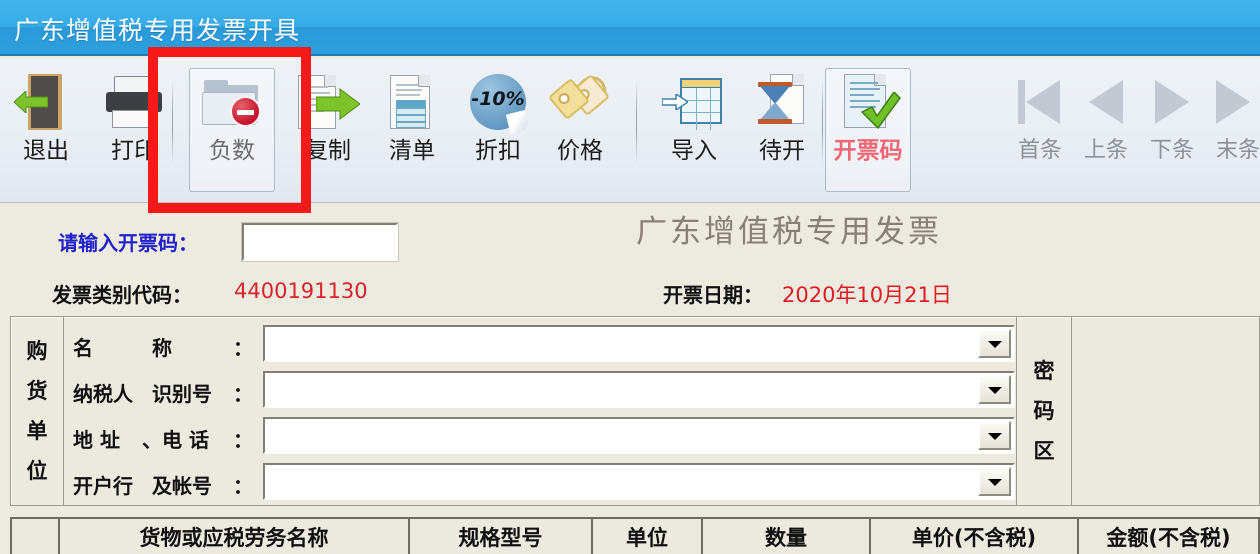 This screenshot has width=1260, height=554. I want to click on toolbar-label-exit: 退出, so click(46, 151).